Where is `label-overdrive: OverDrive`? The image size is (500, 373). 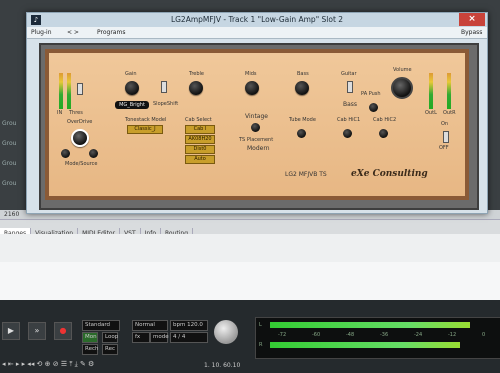
label-overdrive: OverDrive is located at coordinates (80, 122).